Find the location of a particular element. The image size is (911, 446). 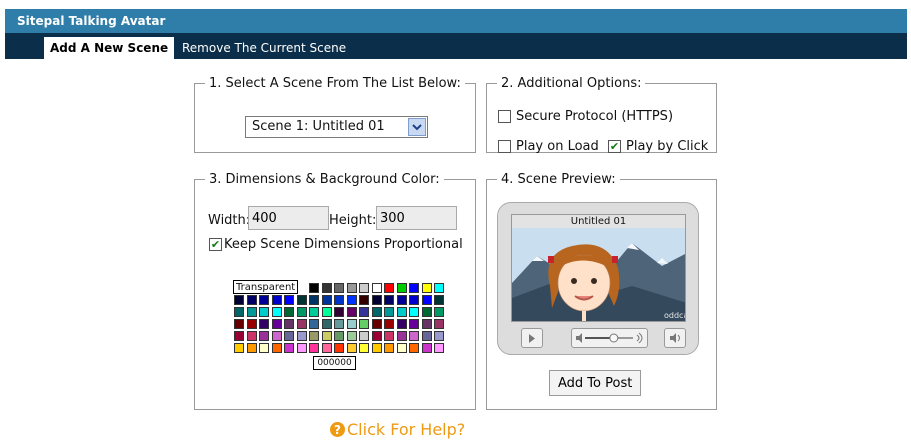

secure-protocol-option: Secure Protocol (HTTPS) is located at coordinates (585, 116).